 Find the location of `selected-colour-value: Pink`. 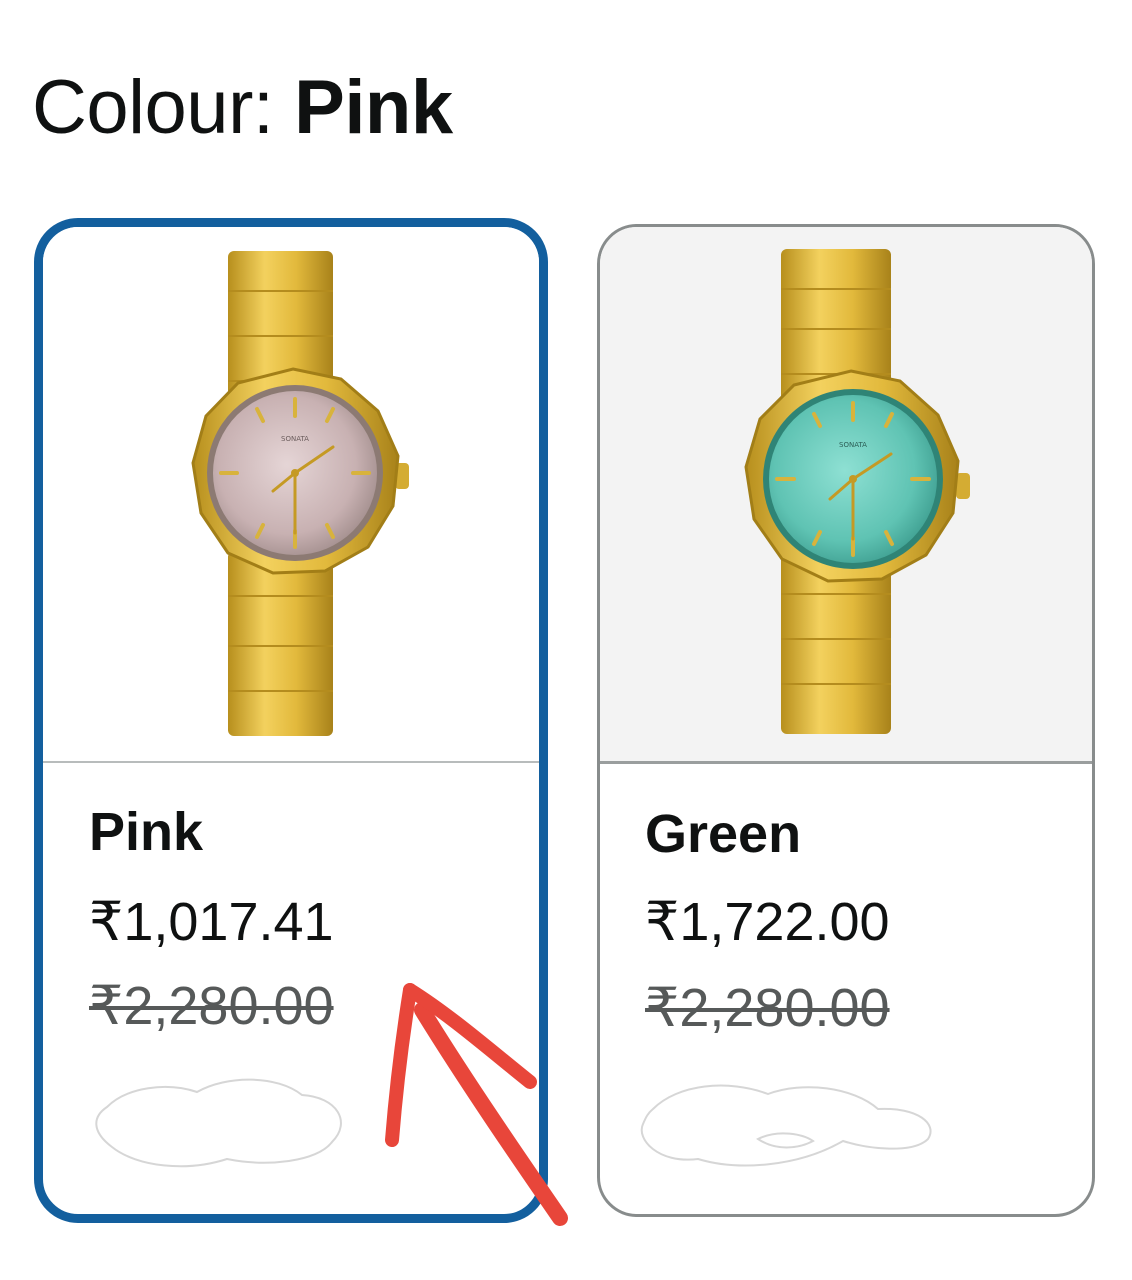

selected-colour-value: Pink is located at coordinates (373, 107).